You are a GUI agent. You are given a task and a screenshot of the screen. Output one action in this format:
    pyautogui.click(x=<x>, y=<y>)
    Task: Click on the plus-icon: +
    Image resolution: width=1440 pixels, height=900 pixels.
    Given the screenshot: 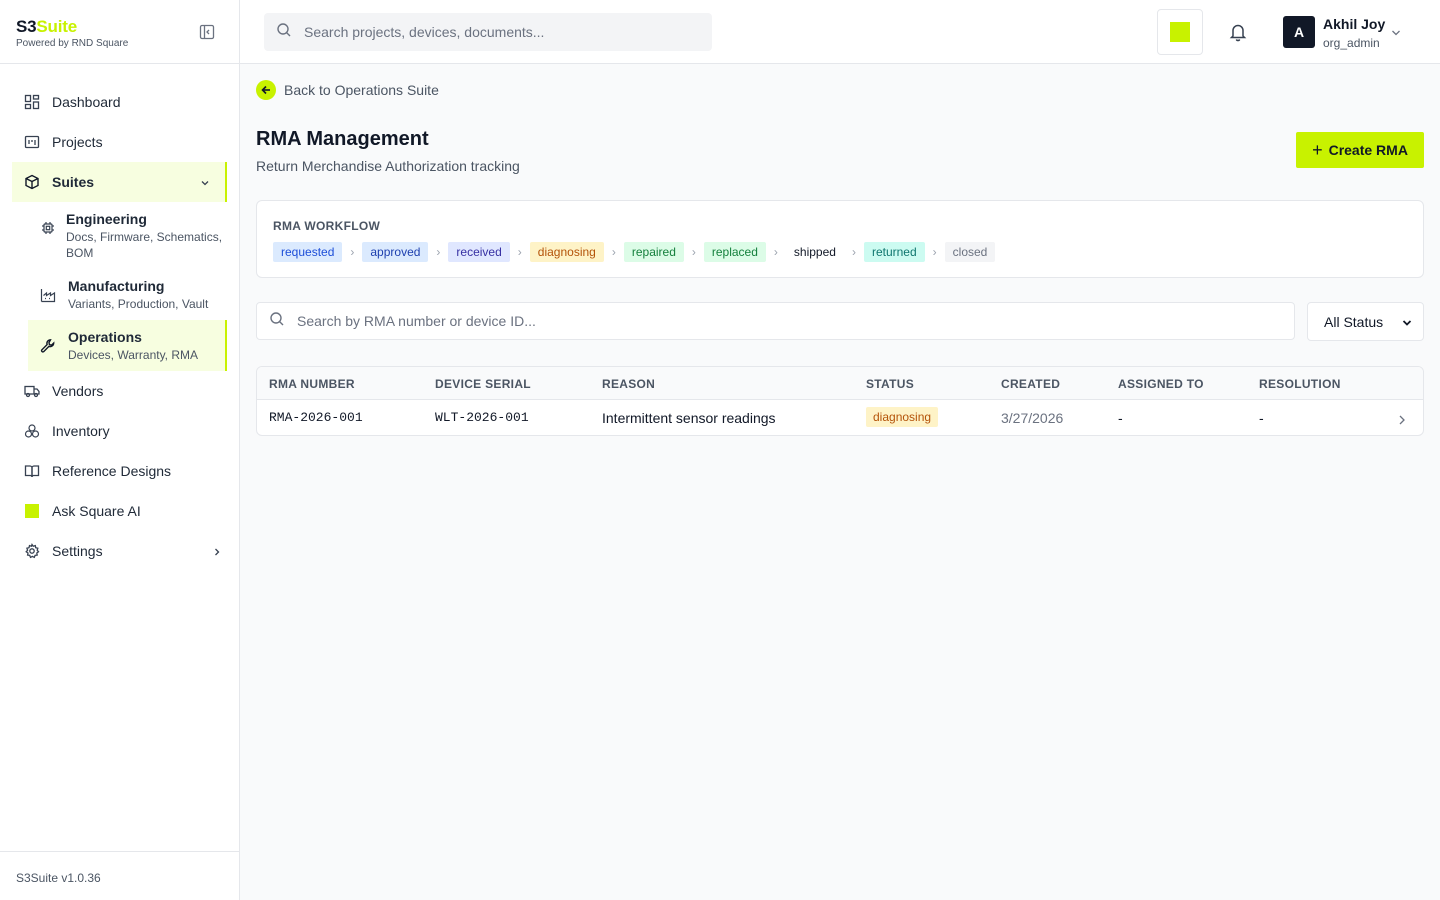 What is the action you would take?
    pyautogui.click(x=1317, y=150)
    